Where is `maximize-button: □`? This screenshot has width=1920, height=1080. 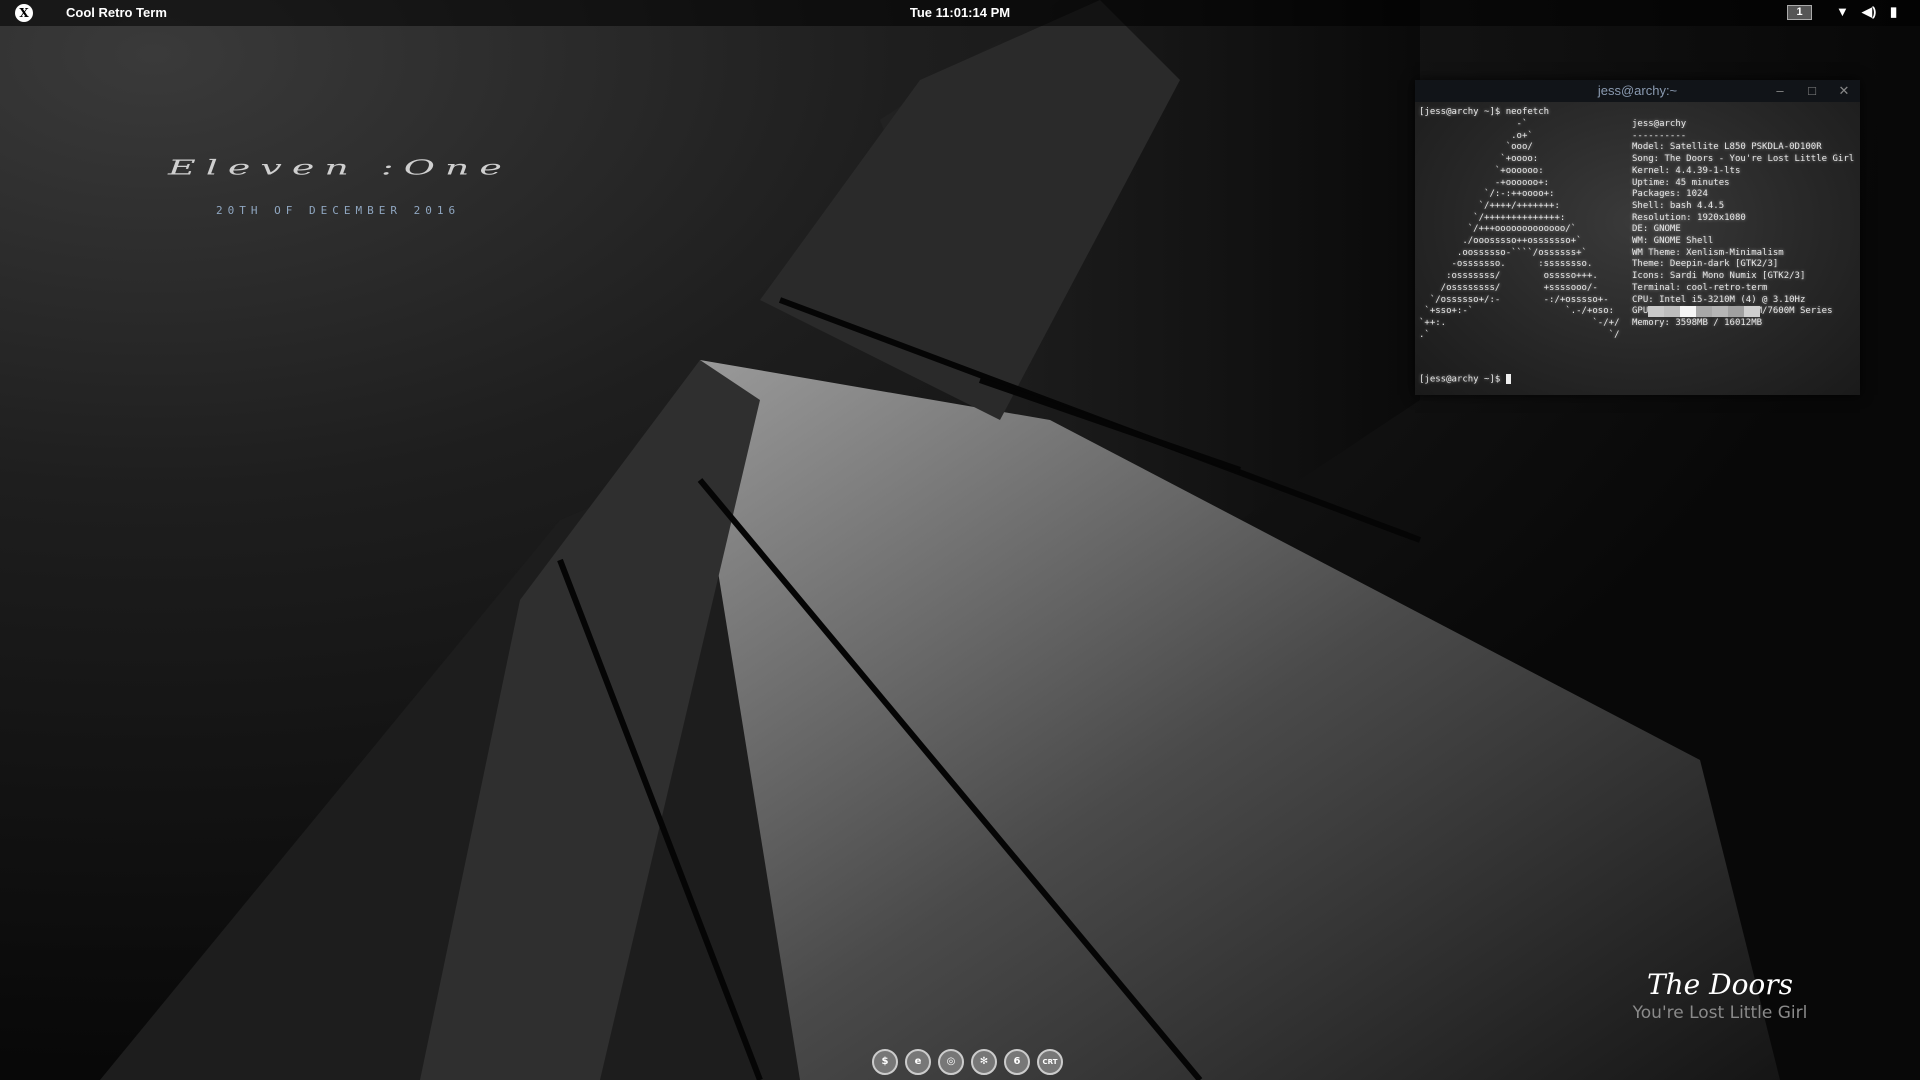 maximize-button: □ is located at coordinates (1812, 91).